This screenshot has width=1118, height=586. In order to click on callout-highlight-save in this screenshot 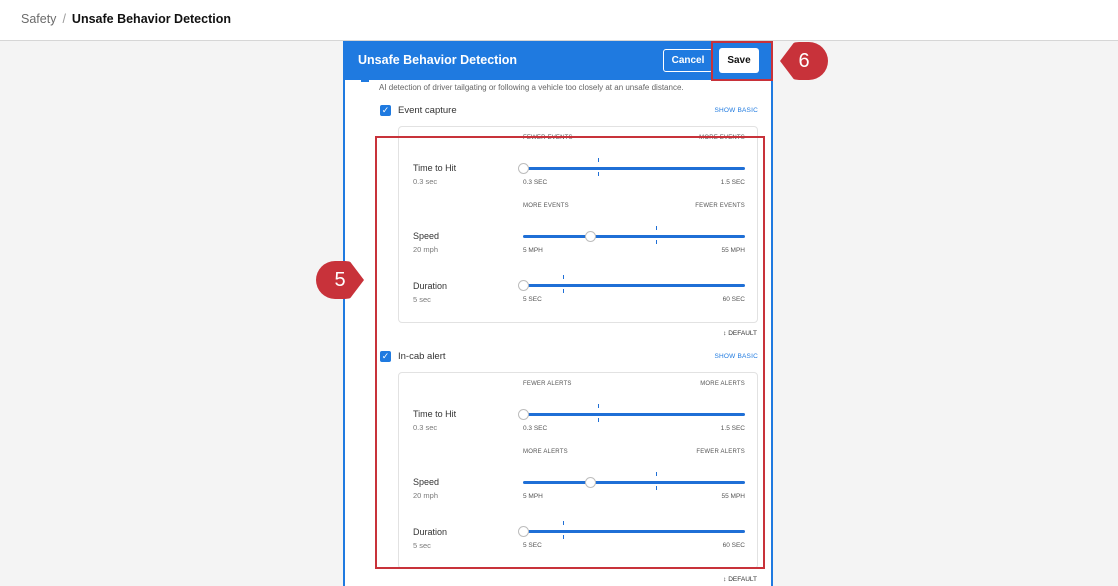, I will do `click(742, 61)`.